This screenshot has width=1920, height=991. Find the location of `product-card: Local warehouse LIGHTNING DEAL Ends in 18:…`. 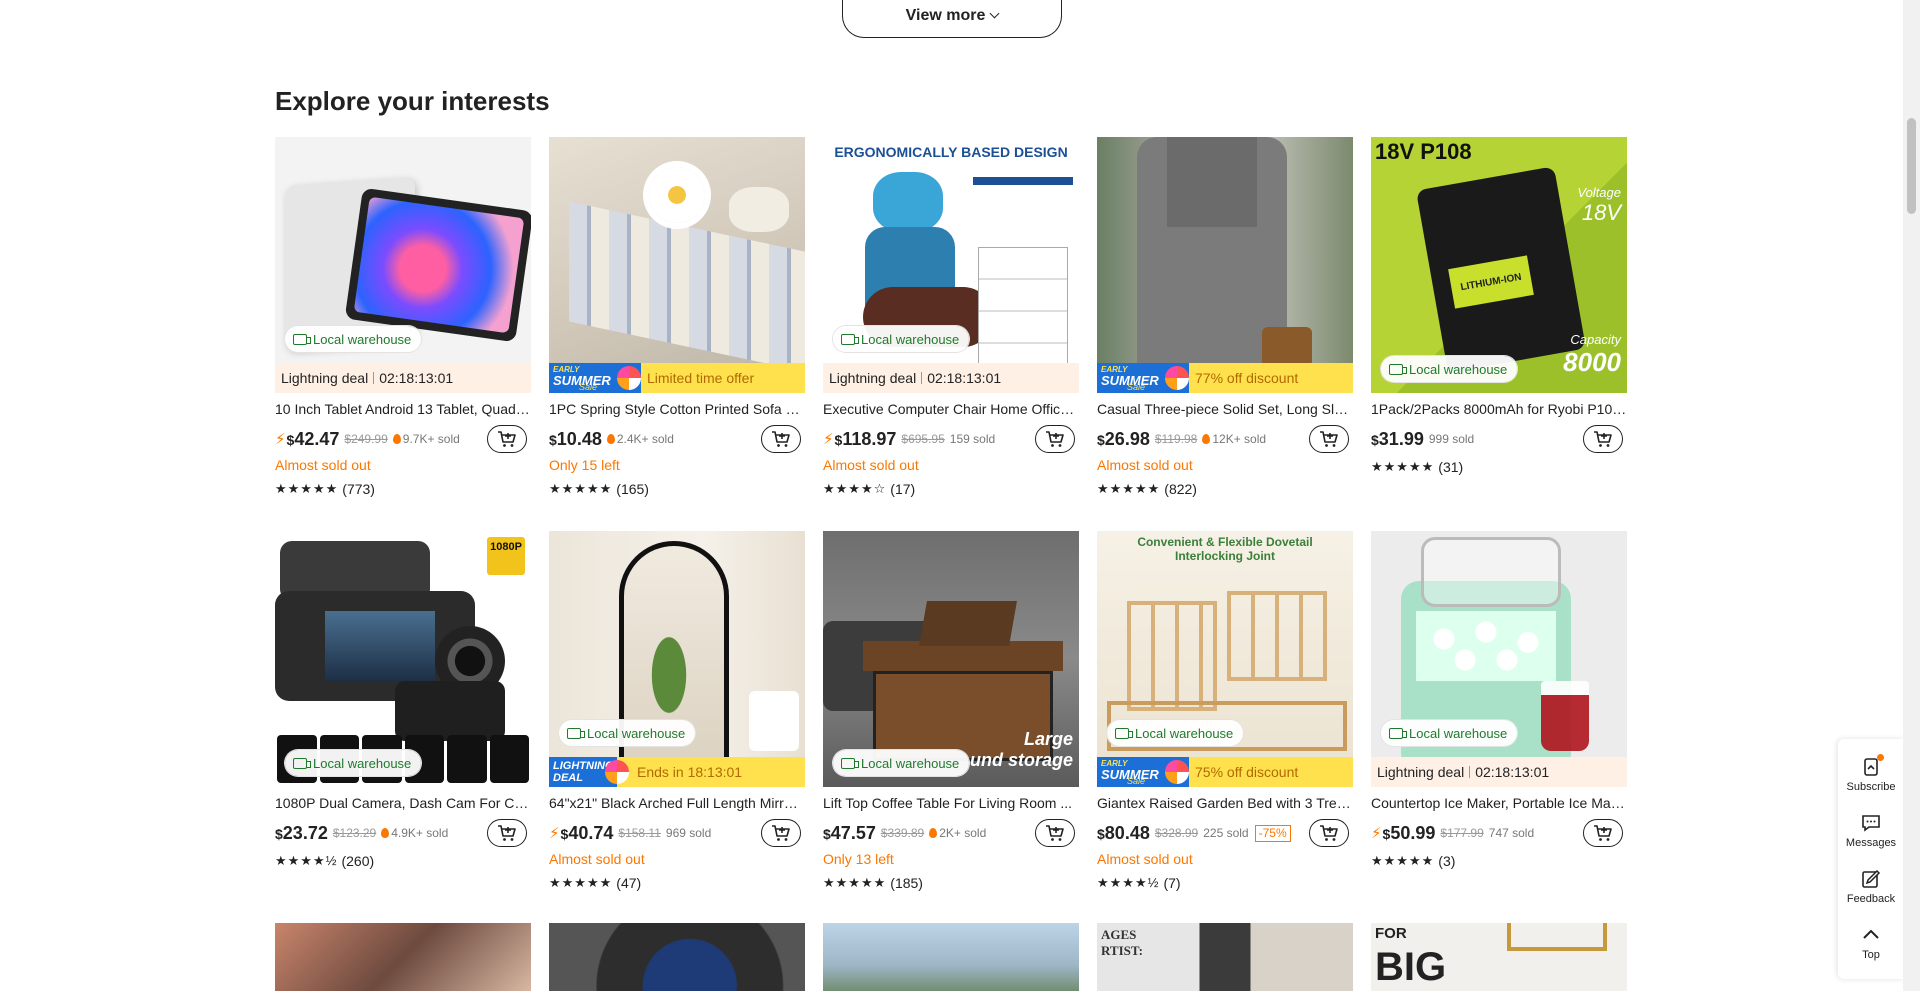

product-card: Local warehouse LIGHTNING DEAL Ends in 18:… is located at coordinates (677, 727).